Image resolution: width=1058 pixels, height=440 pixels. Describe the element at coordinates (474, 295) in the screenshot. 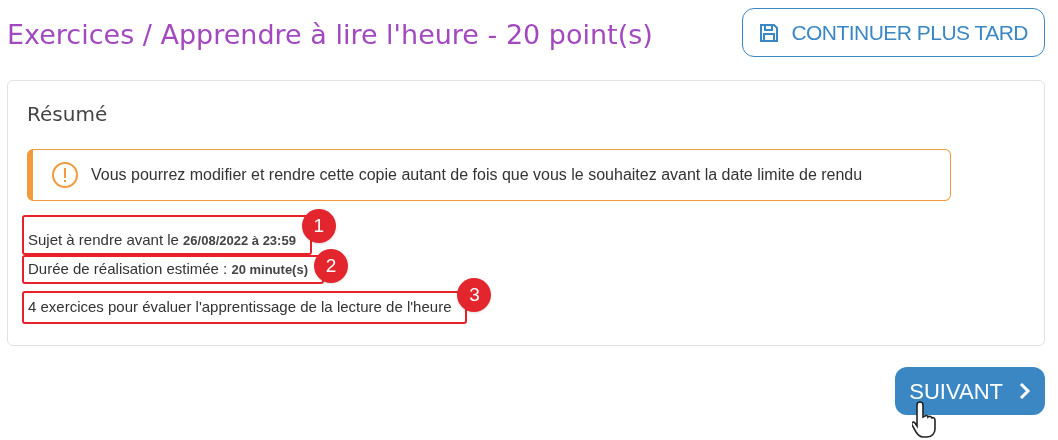

I see `step-number-badge: 3` at that location.